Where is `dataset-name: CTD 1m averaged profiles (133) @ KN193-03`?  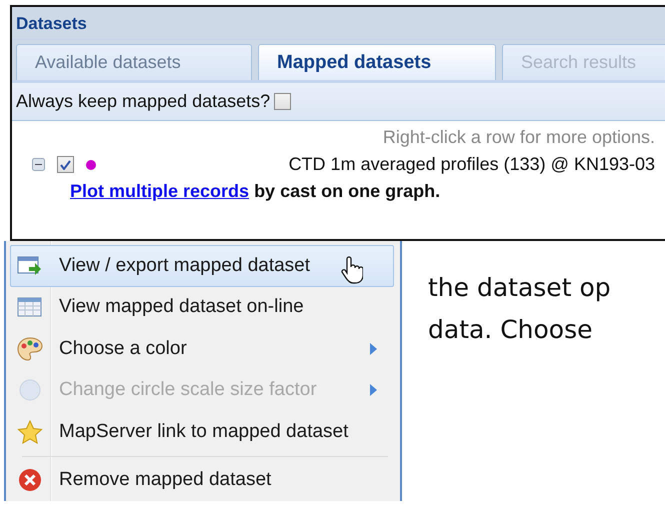
dataset-name: CTD 1m averaged profiles (133) @ KN193-03 is located at coordinates (471, 164).